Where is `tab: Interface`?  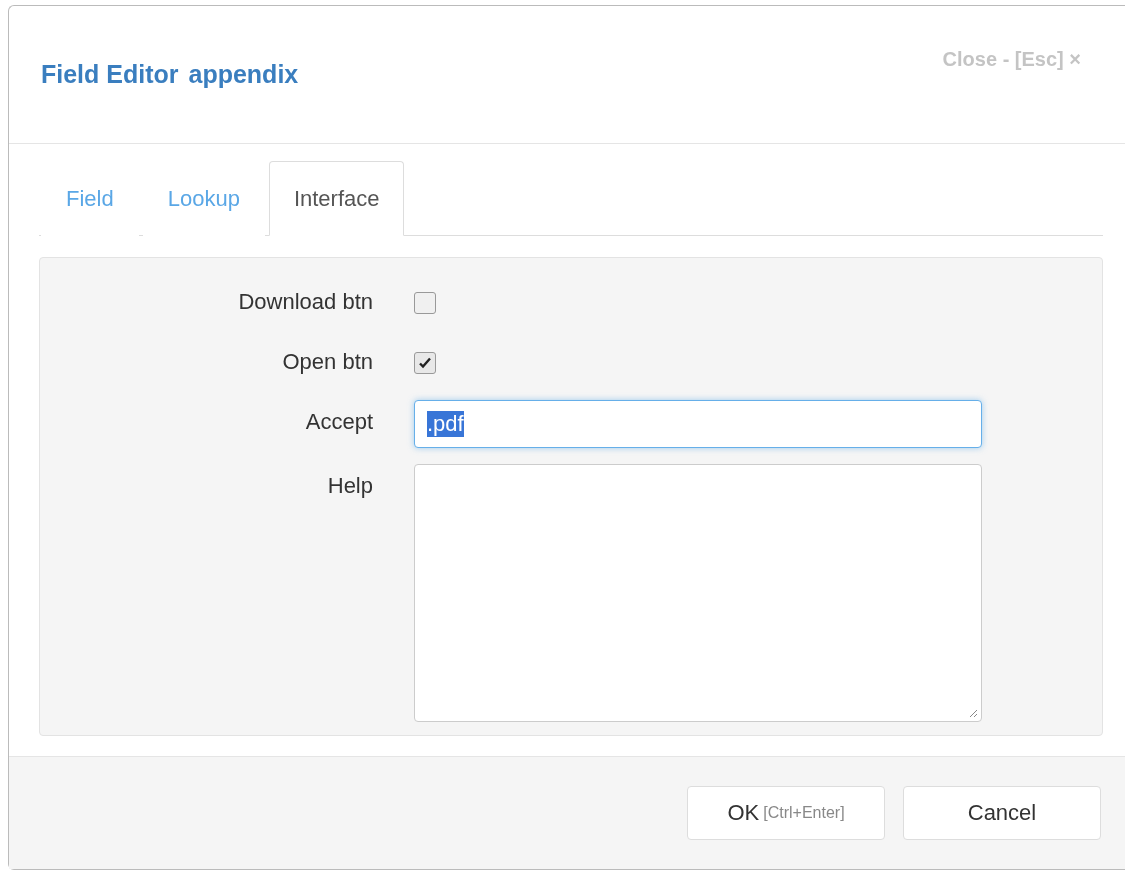 tab: Interface is located at coordinates (336, 198).